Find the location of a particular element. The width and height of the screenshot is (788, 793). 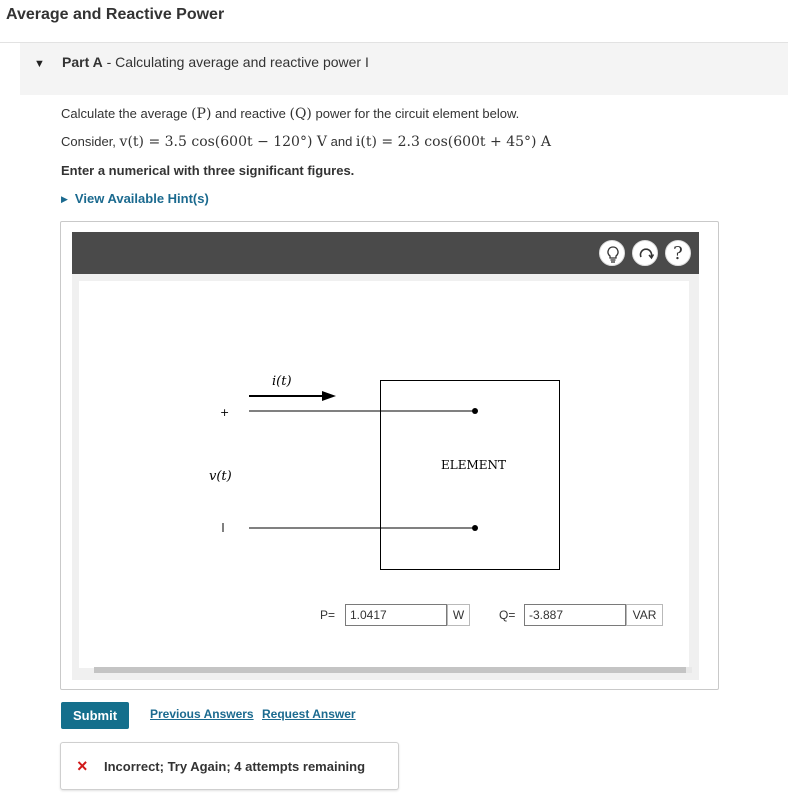

plus-sign: + is located at coordinates (224, 412).